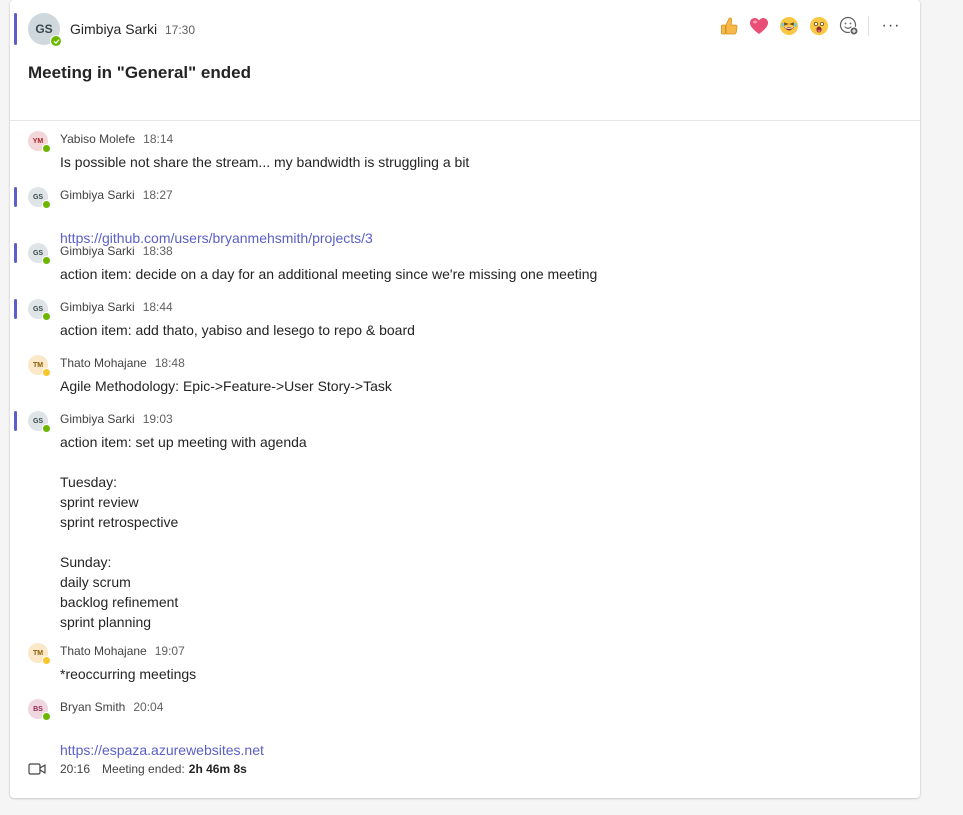 Image resolution: width=963 pixels, height=815 pixels. Describe the element at coordinates (217, 769) in the screenshot. I see `meeting-duration: 2h 46m 8s` at that location.